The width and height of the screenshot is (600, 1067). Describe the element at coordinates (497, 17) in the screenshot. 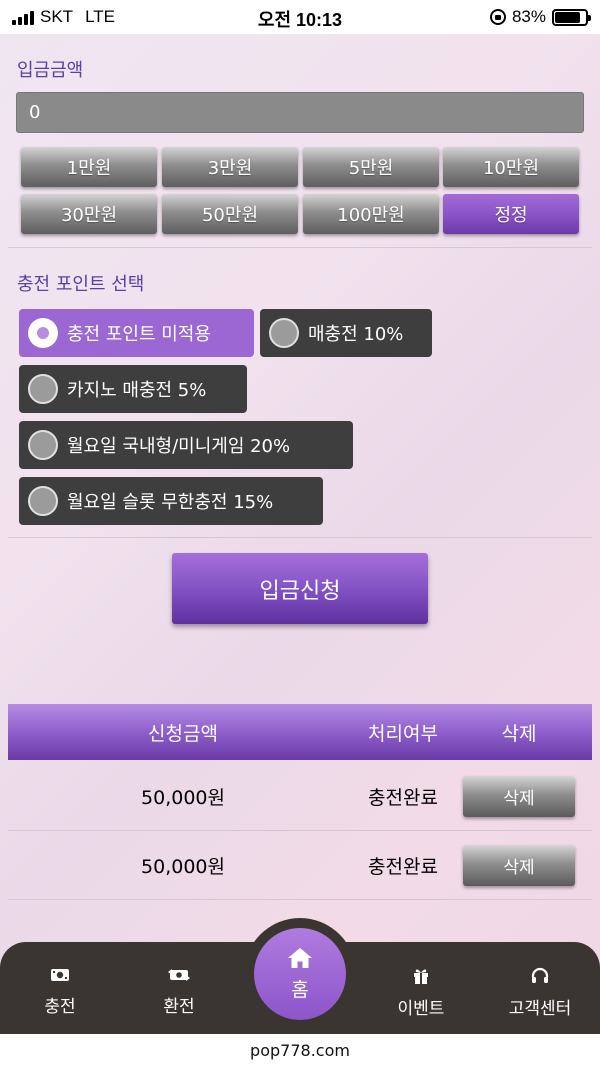

I see `orientation-lock-icon` at that location.